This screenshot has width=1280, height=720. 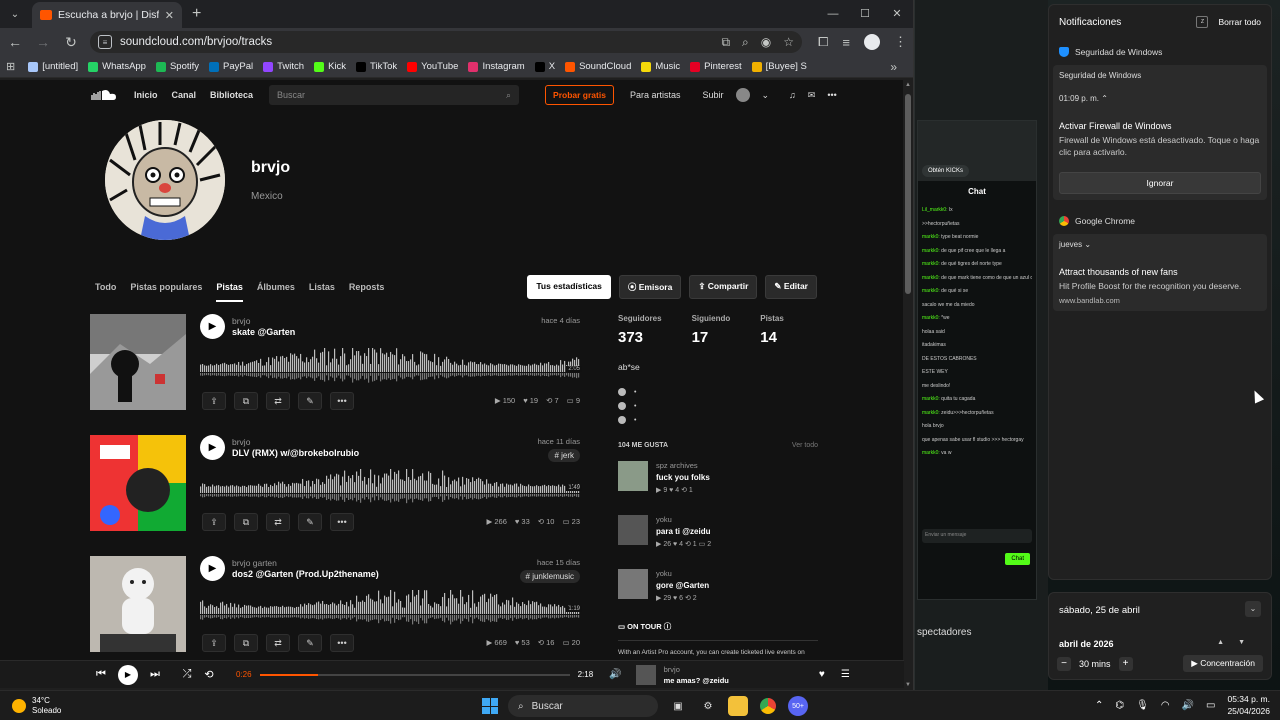 I want to click on decrease-focus-icon: −, so click(x=1064, y=663).